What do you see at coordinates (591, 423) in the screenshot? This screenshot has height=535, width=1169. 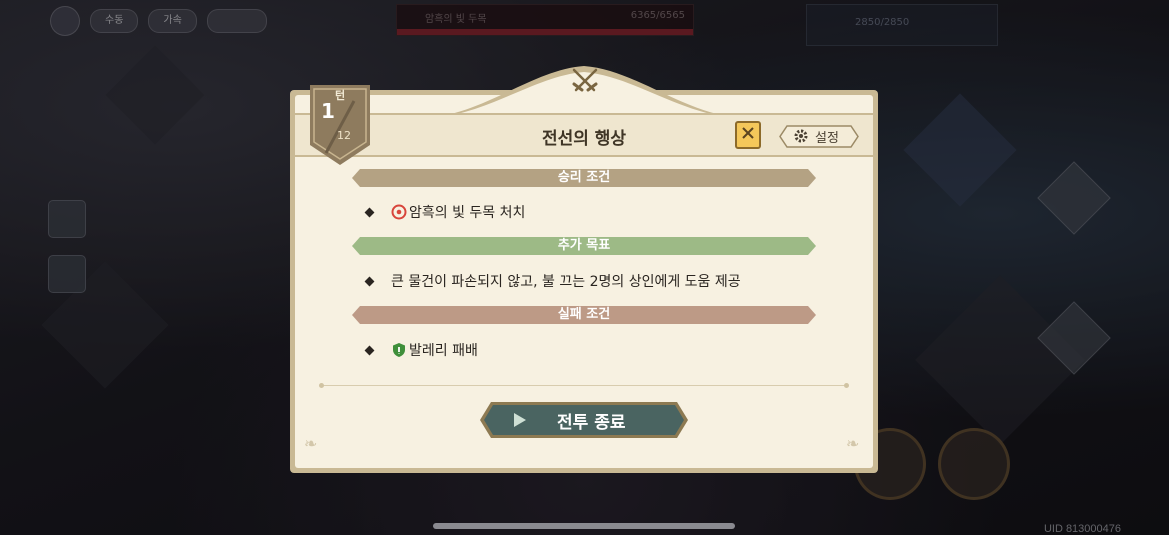 I see `end-battle-label: 전투 종료` at bounding box center [591, 423].